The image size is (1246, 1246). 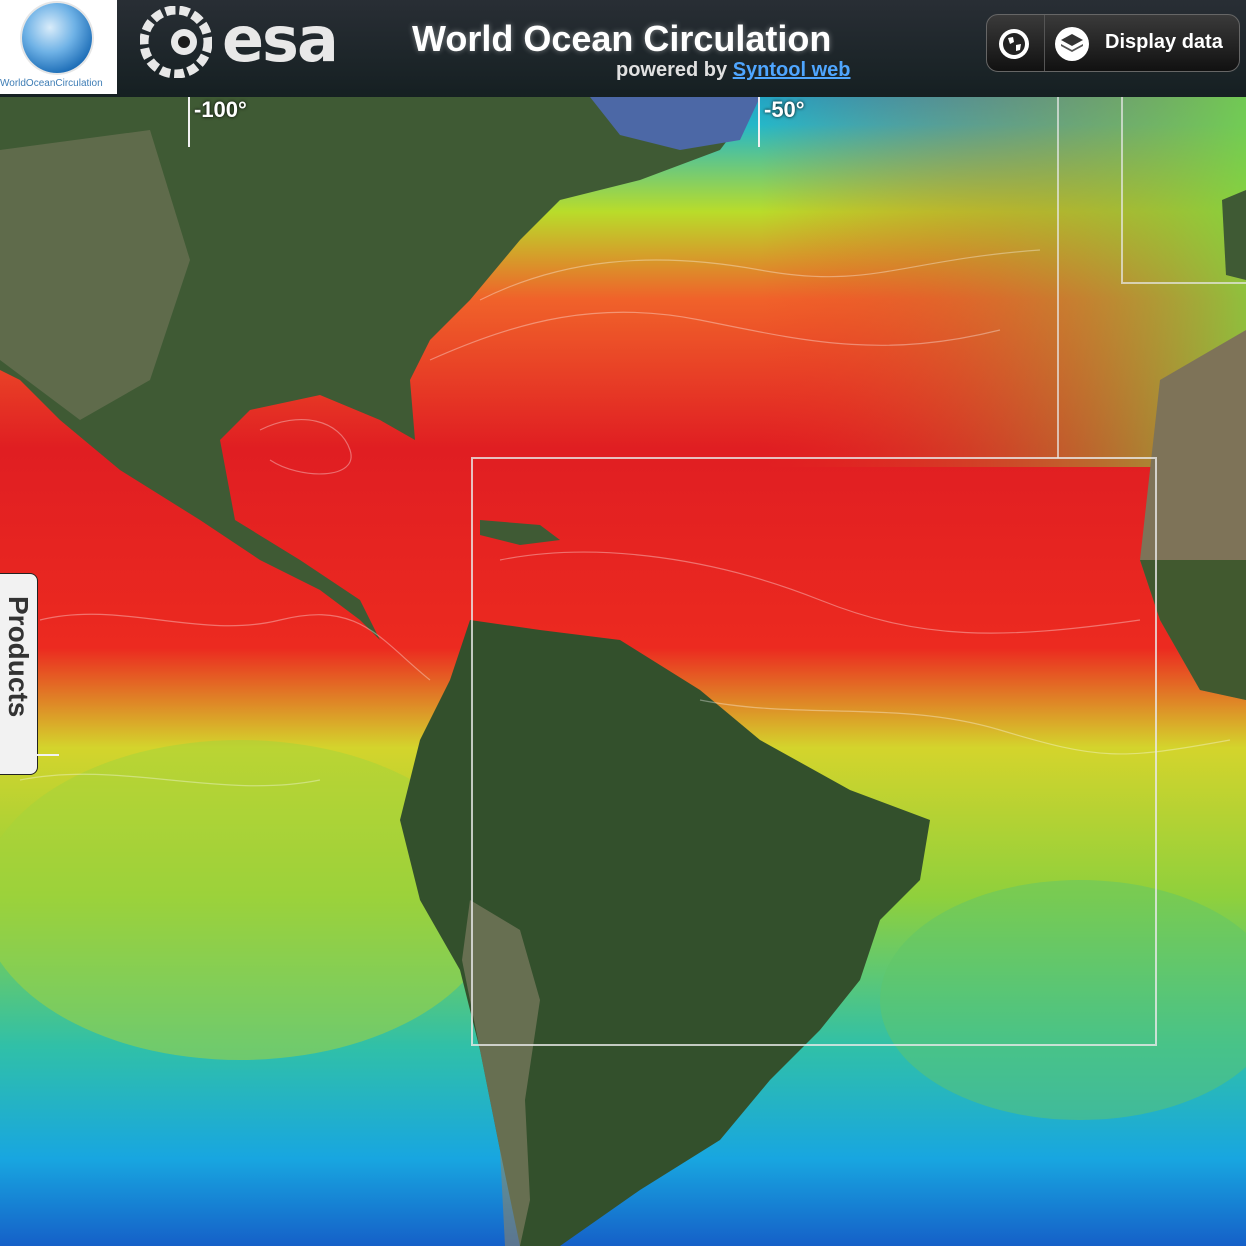 I want to click on map-toolbar: Display data, so click(x=1113, y=43).